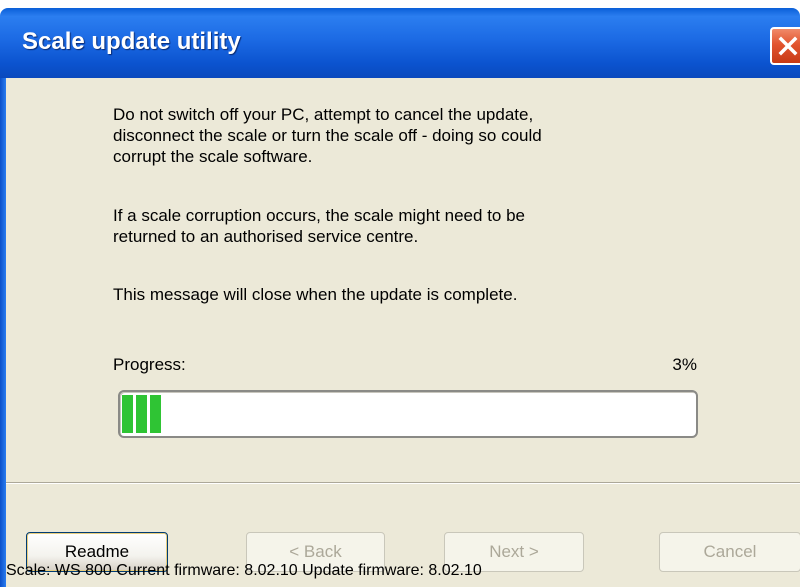  Describe the element at coordinates (408, 414) in the screenshot. I see `progress-bar` at that location.